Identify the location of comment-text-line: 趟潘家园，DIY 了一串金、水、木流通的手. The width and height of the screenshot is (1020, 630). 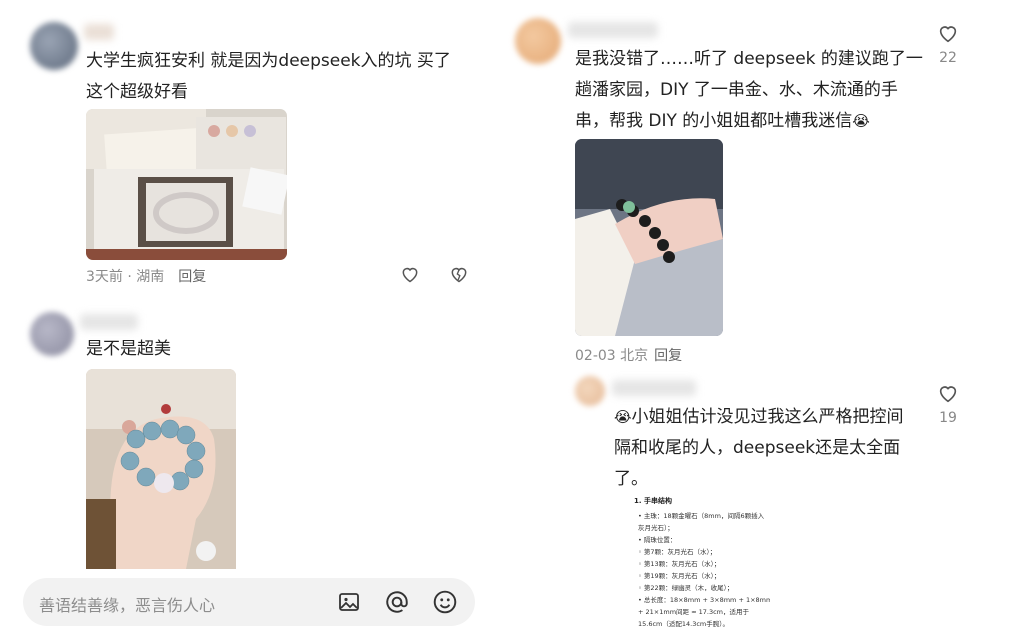
(736, 90).